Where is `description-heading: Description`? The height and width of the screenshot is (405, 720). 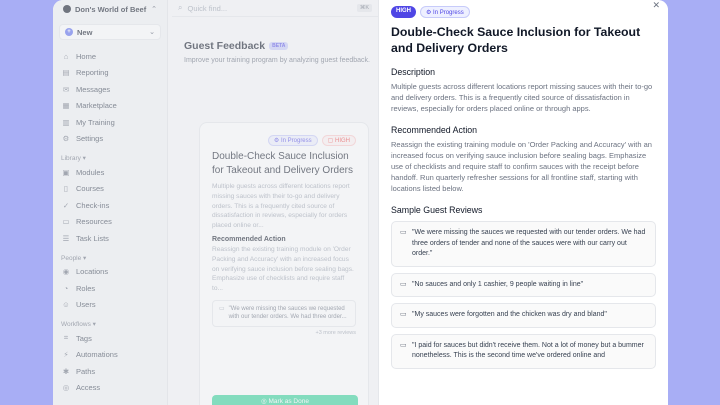
description-heading: Description is located at coordinates (413, 72).